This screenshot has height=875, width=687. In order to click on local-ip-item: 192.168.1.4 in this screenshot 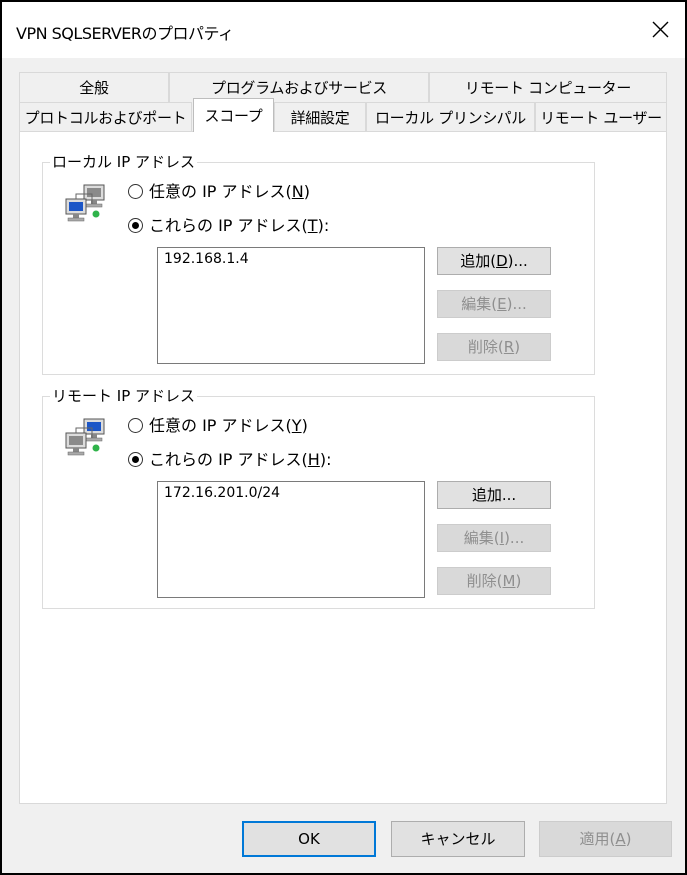, I will do `click(291, 259)`.